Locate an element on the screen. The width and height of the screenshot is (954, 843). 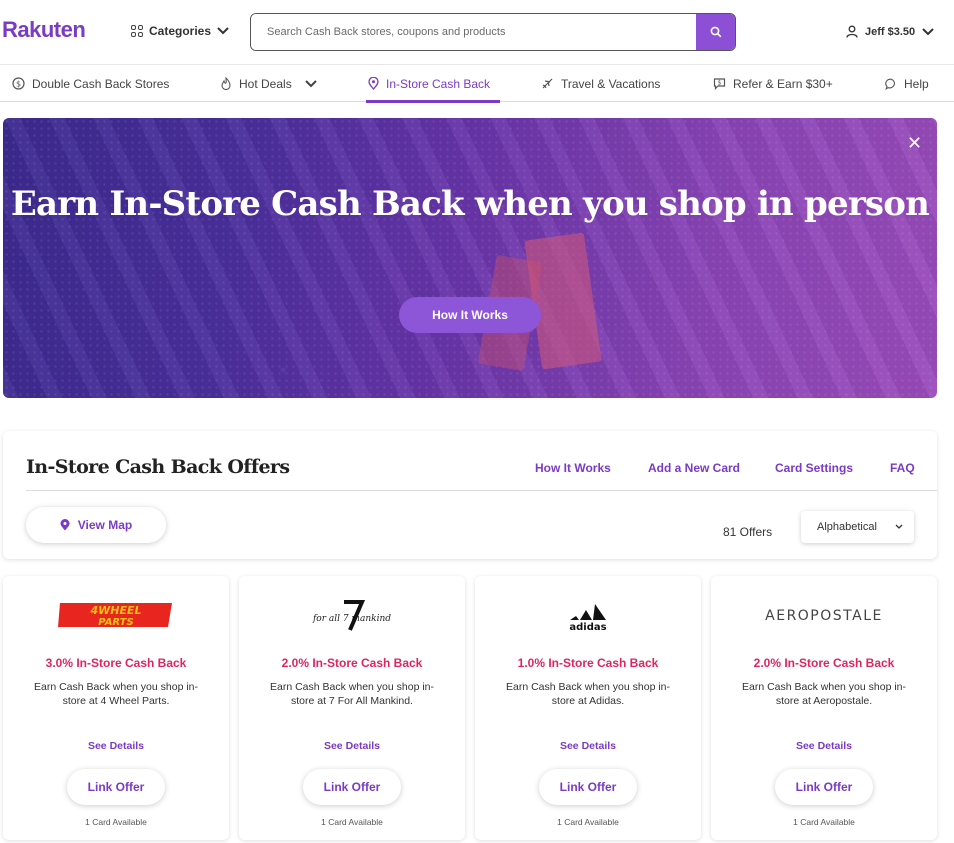
4-wheel-parts-logo: 4WHEEL PARTS is located at coordinates (115, 615).